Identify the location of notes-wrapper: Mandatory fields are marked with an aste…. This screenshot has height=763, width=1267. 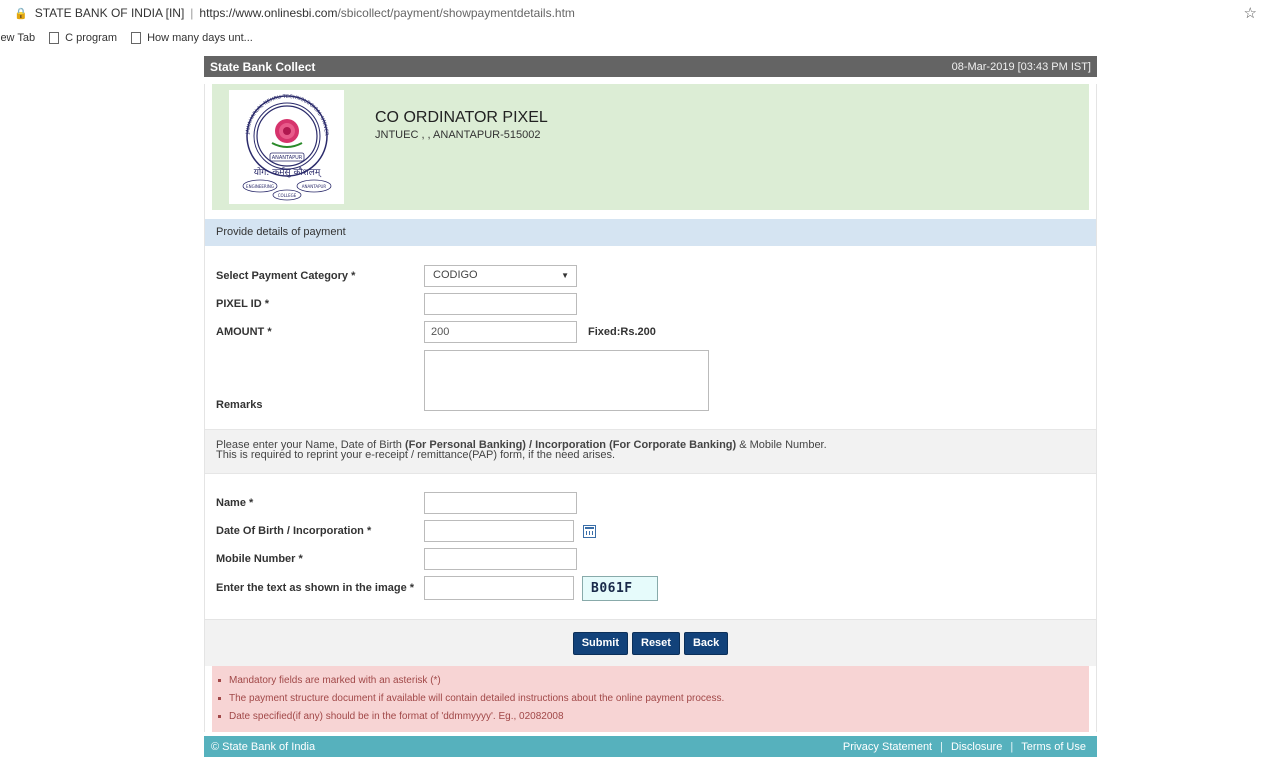
(650, 699).